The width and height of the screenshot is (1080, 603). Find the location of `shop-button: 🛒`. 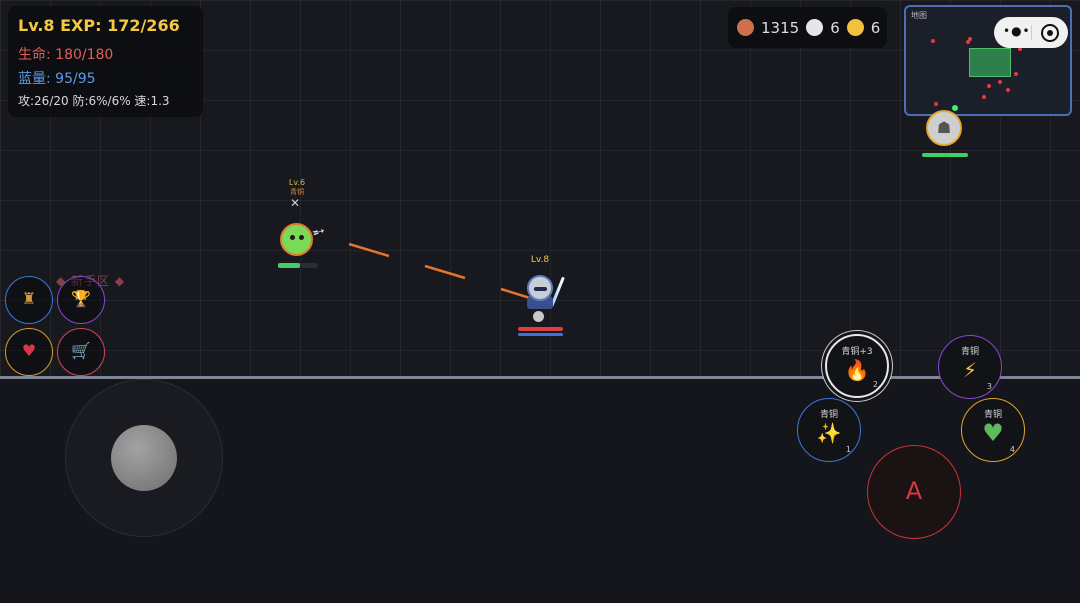

shop-button: 🛒 is located at coordinates (81, 352).